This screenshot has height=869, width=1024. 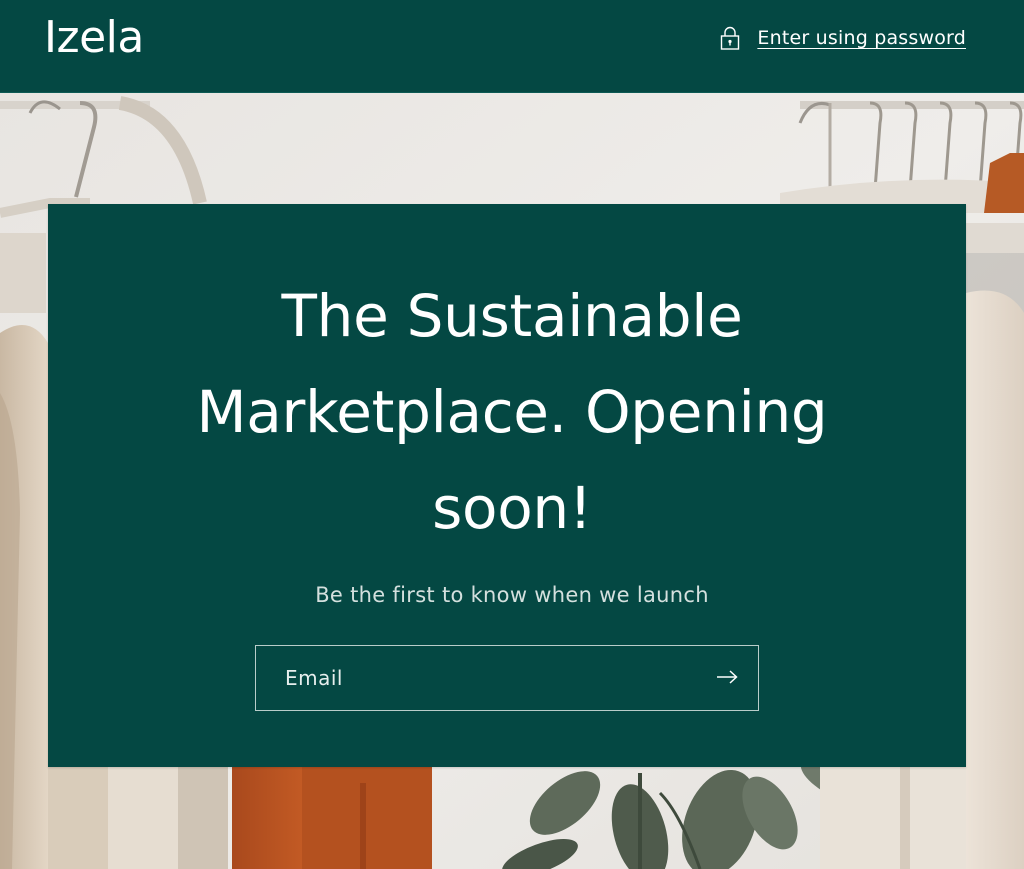 What do you see at coordinates (512, 316) in the screenshot?
I see `headline-line: The Sustainable` at bounding box center [512, 316].